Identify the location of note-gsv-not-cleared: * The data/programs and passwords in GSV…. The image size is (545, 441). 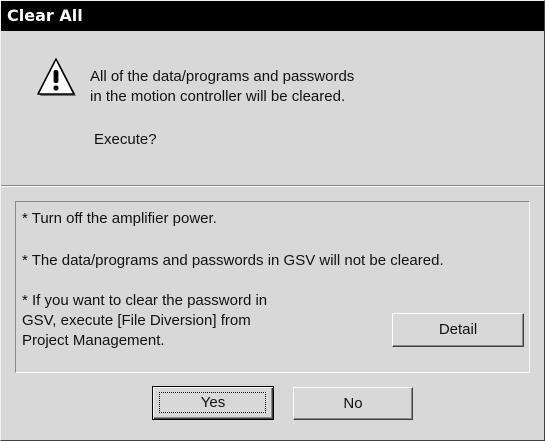
(233, 260).